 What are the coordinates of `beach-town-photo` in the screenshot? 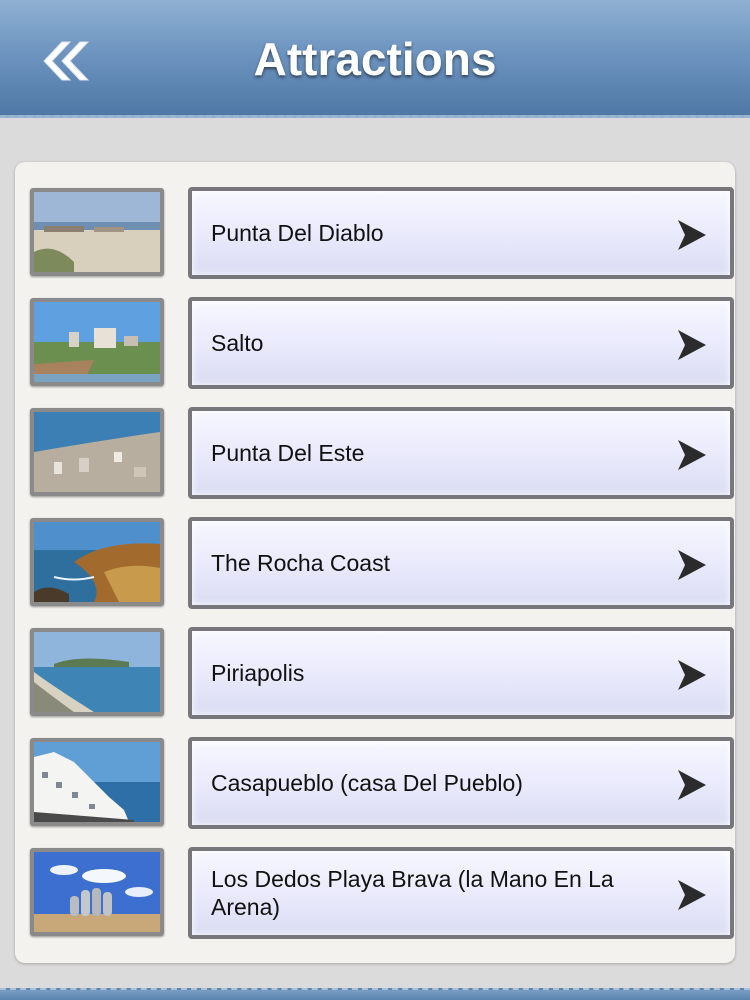 It's located at (97, 232).